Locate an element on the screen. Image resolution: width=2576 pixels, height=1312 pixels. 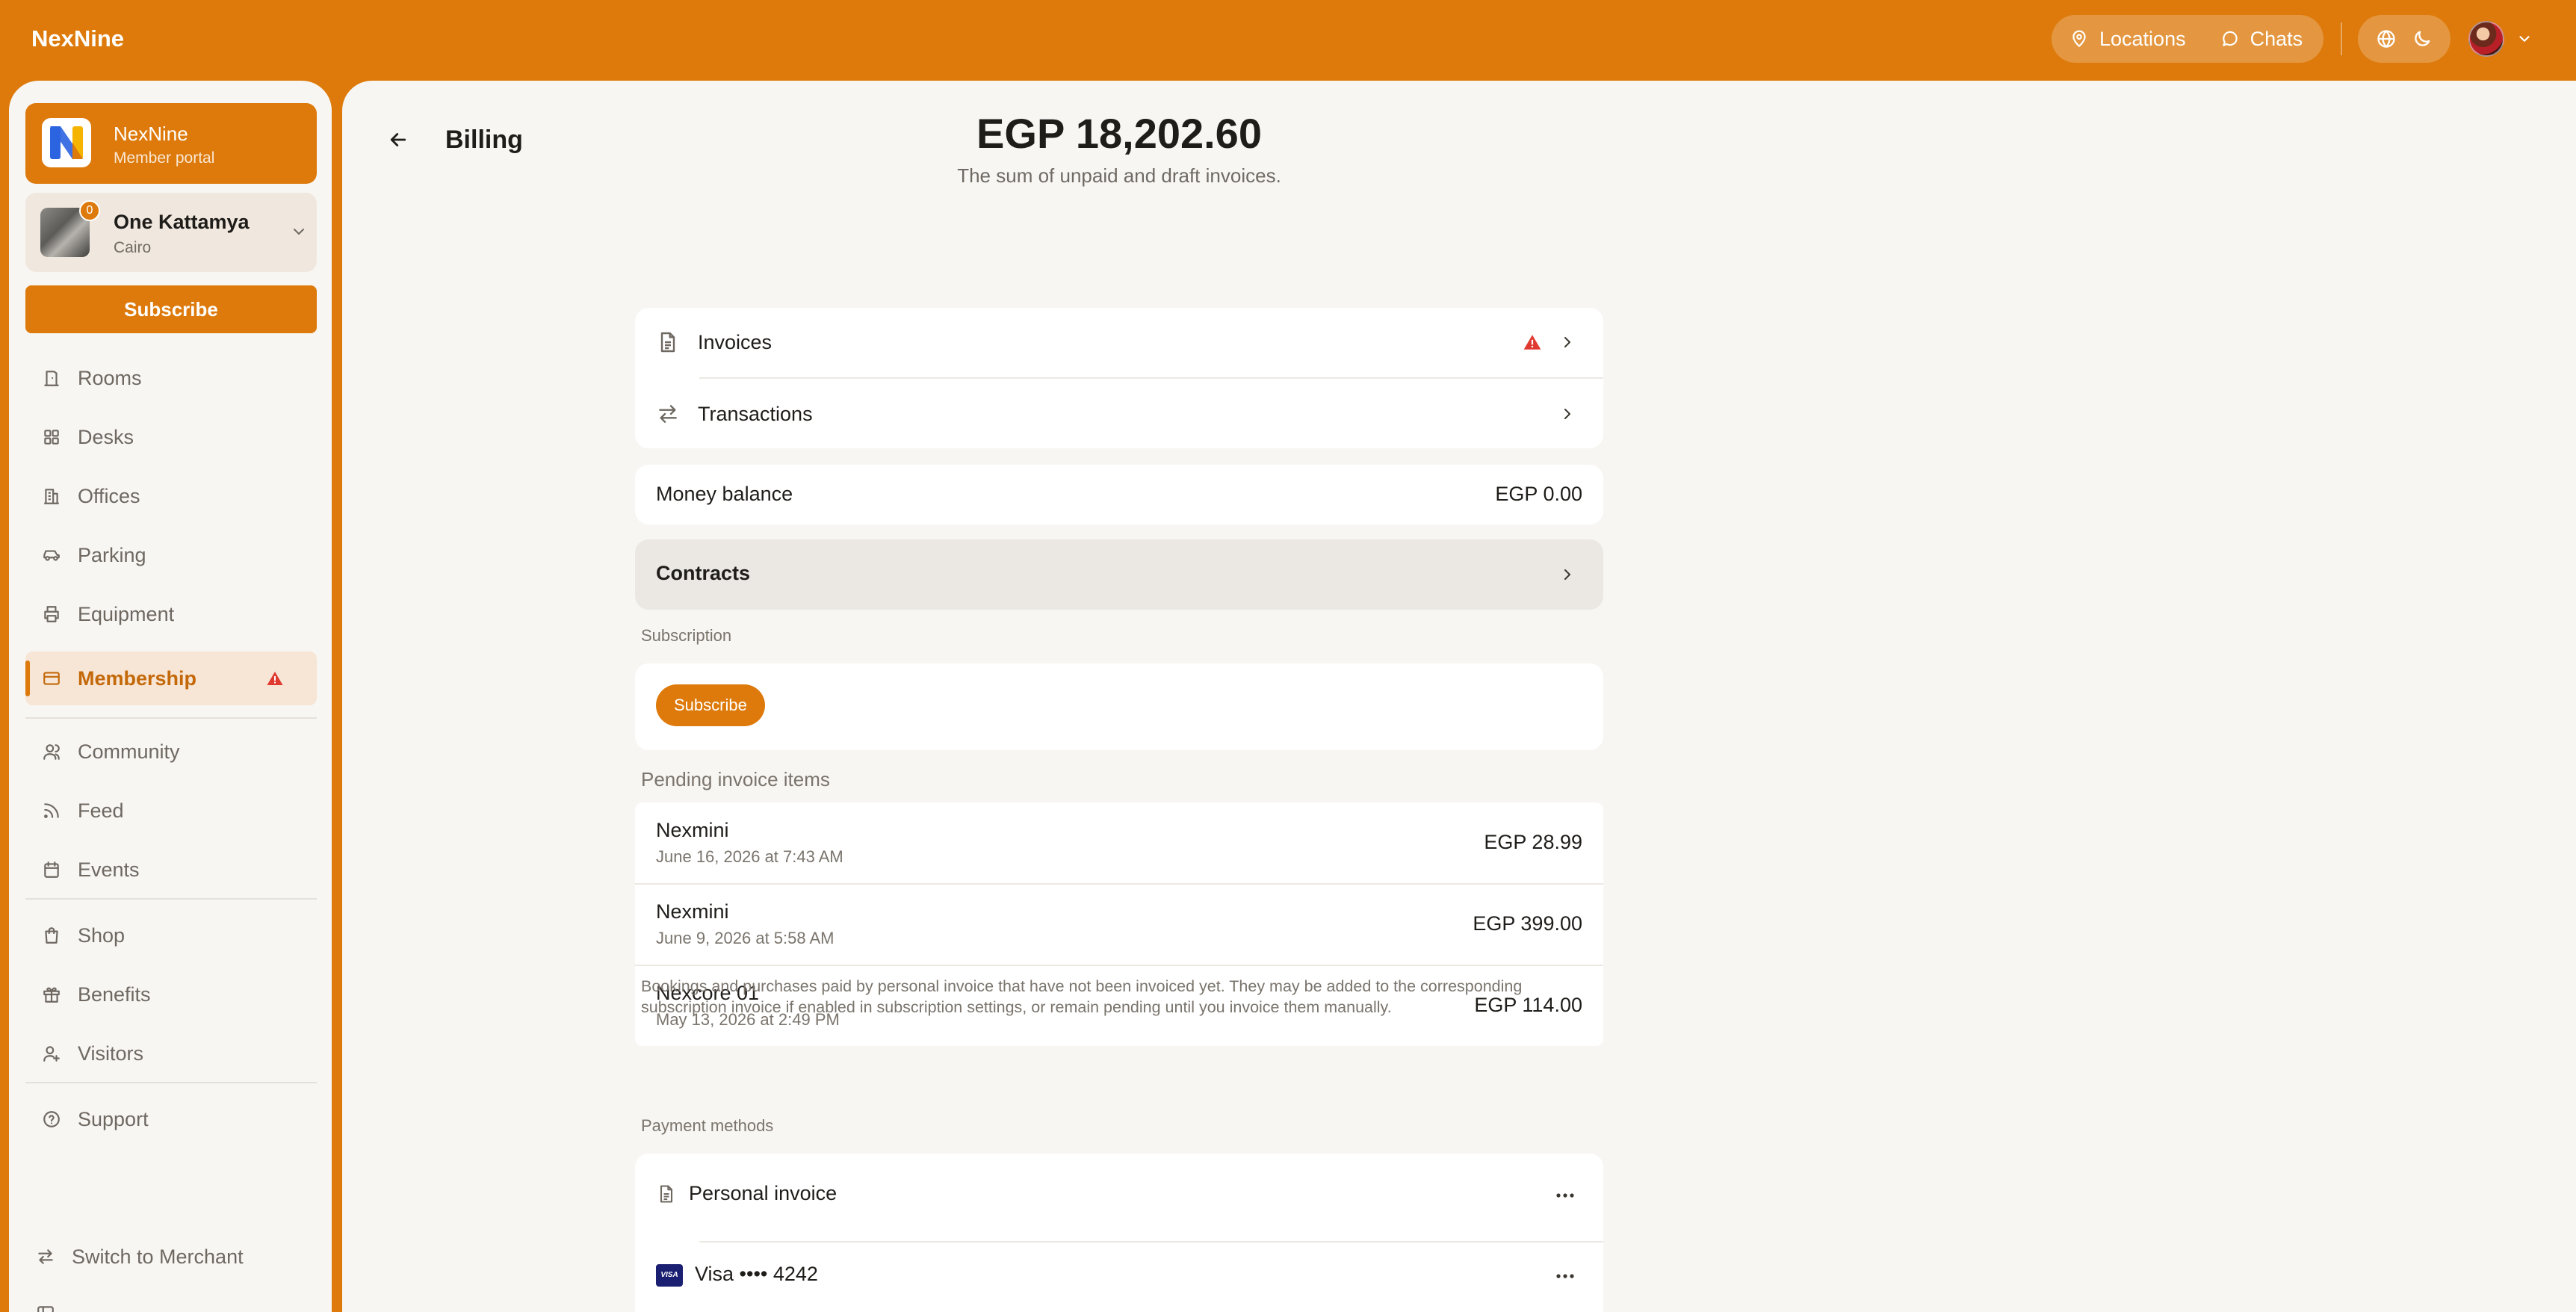
topbar-divider is located at coordinates (2341, 38).